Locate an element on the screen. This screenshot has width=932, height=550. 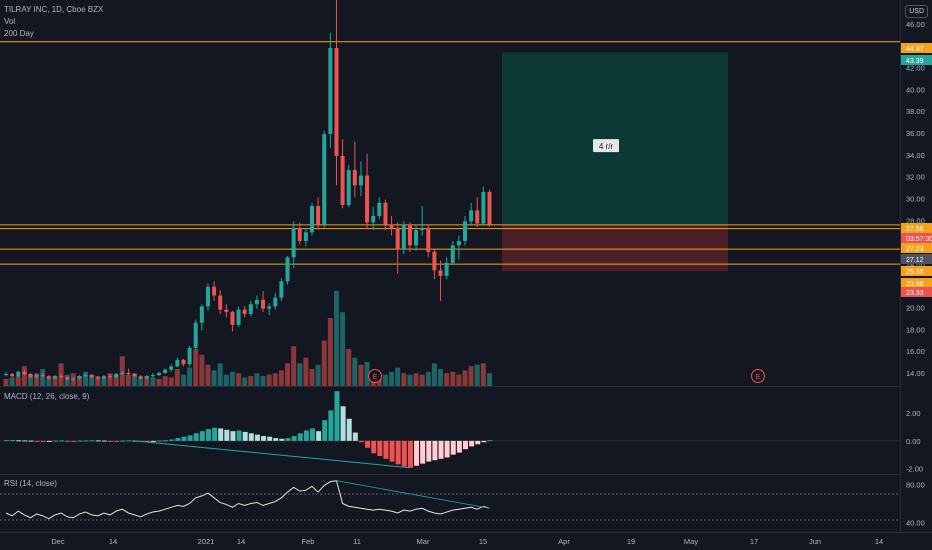
price-tick-label: 34.00 is located at coordinates (915, 155).